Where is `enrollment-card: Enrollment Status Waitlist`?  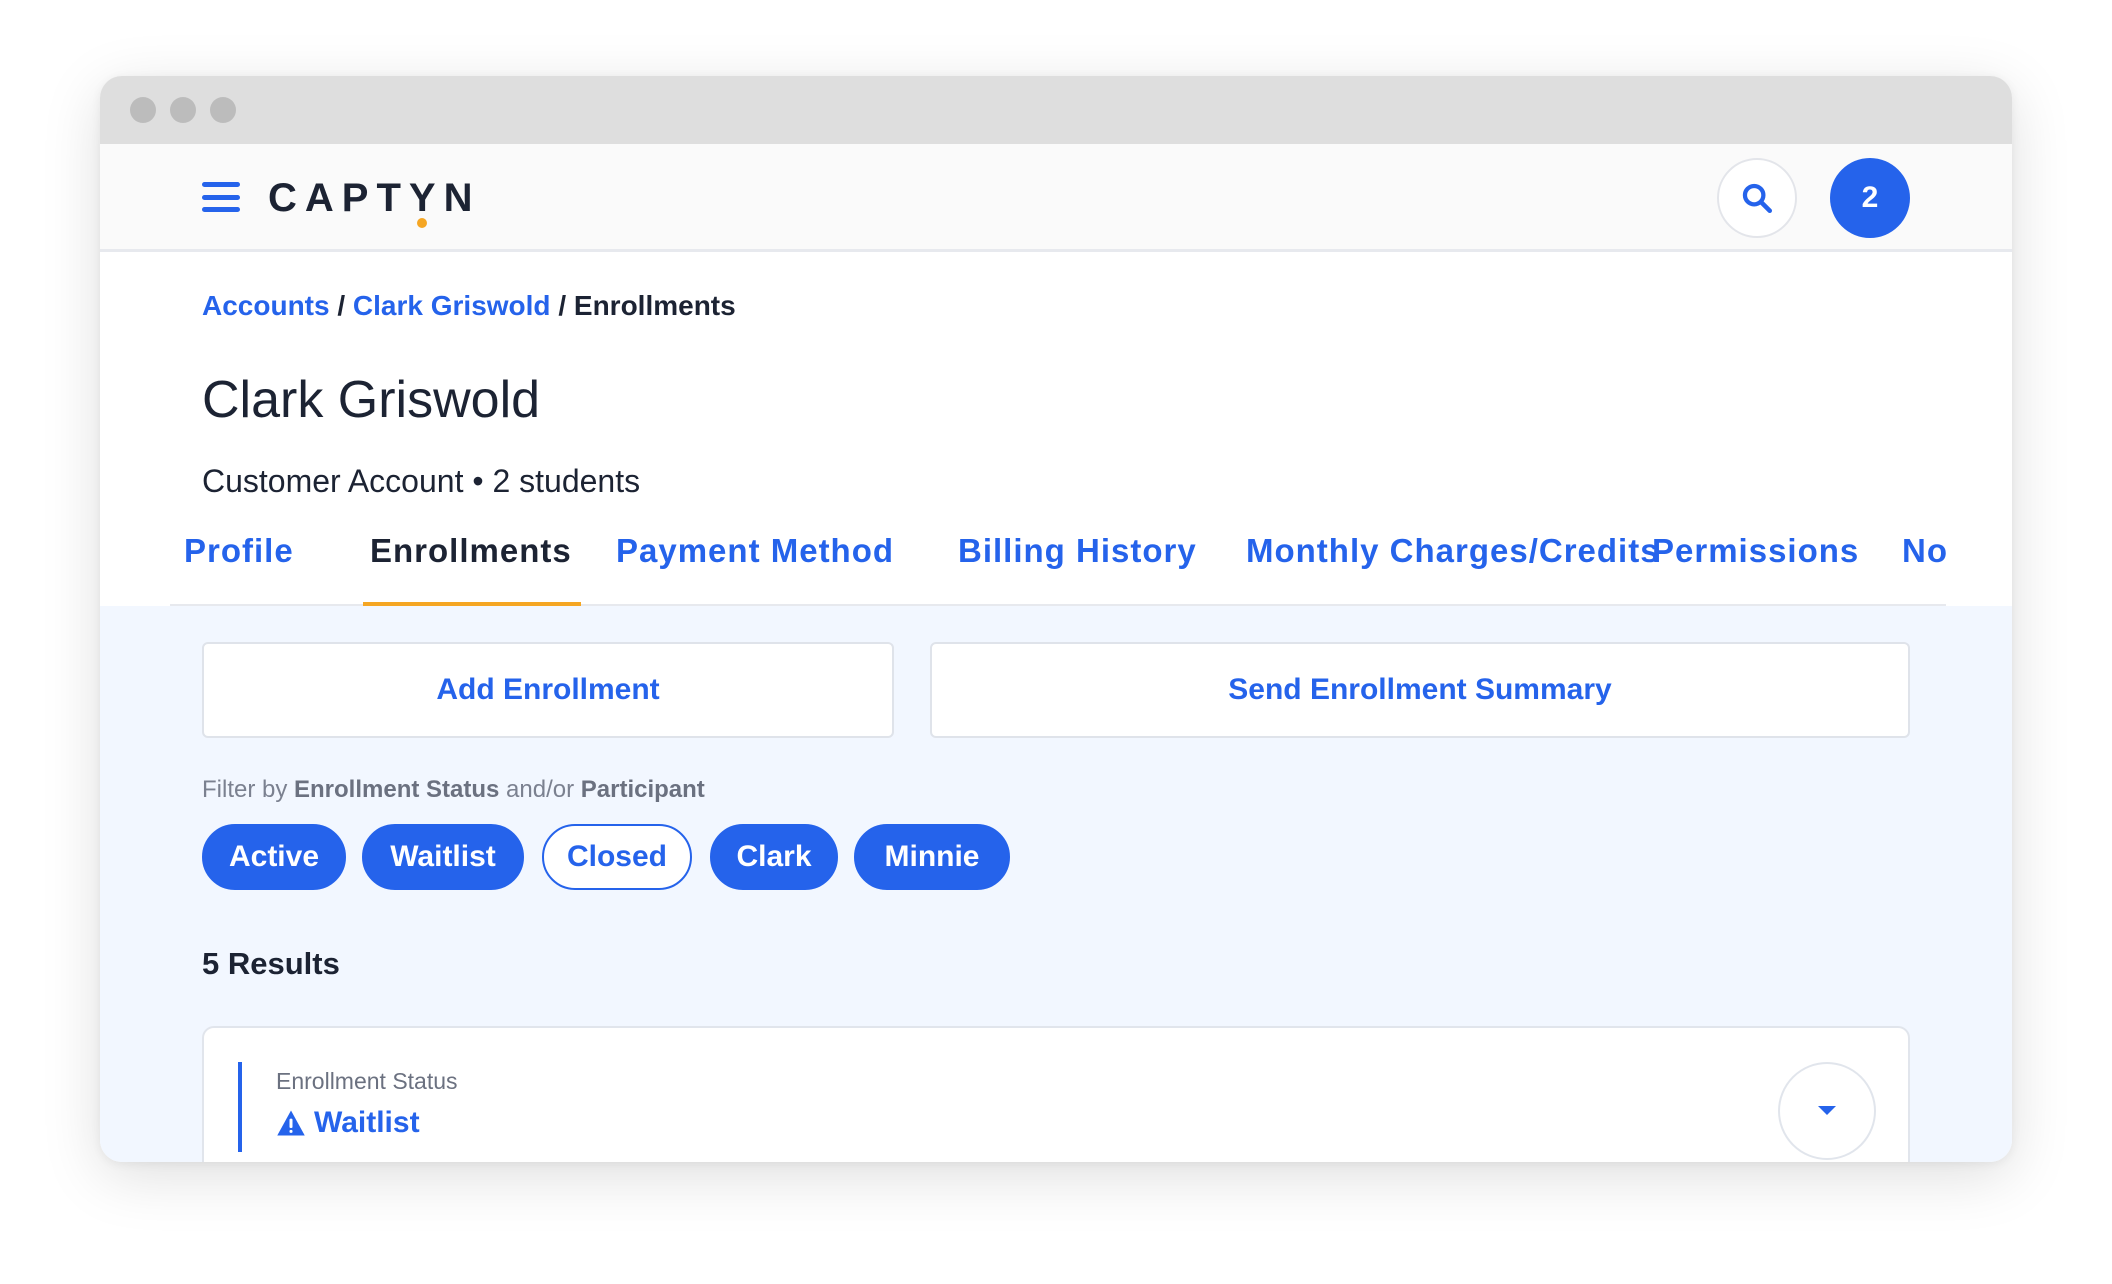
enrollment-card: Enrollment Status Waitlist is located at coordinates (1056, 1094).